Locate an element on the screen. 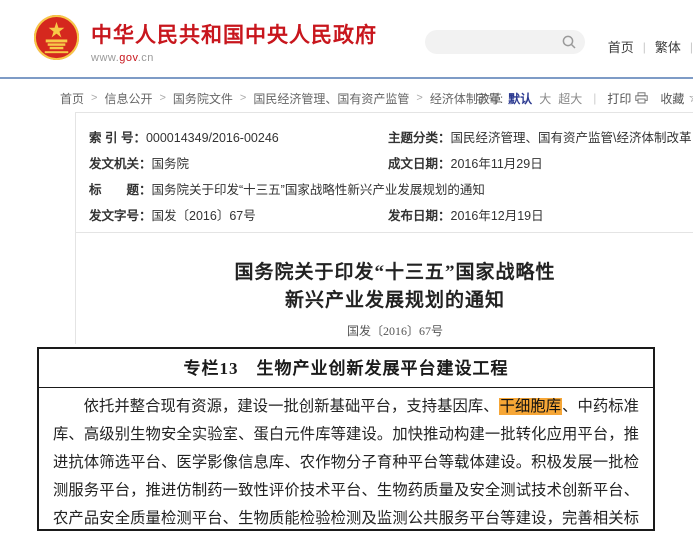 The image size is (693, 537). top-nav: 首页 | 繁体 | is located at coordinates (650, 46).